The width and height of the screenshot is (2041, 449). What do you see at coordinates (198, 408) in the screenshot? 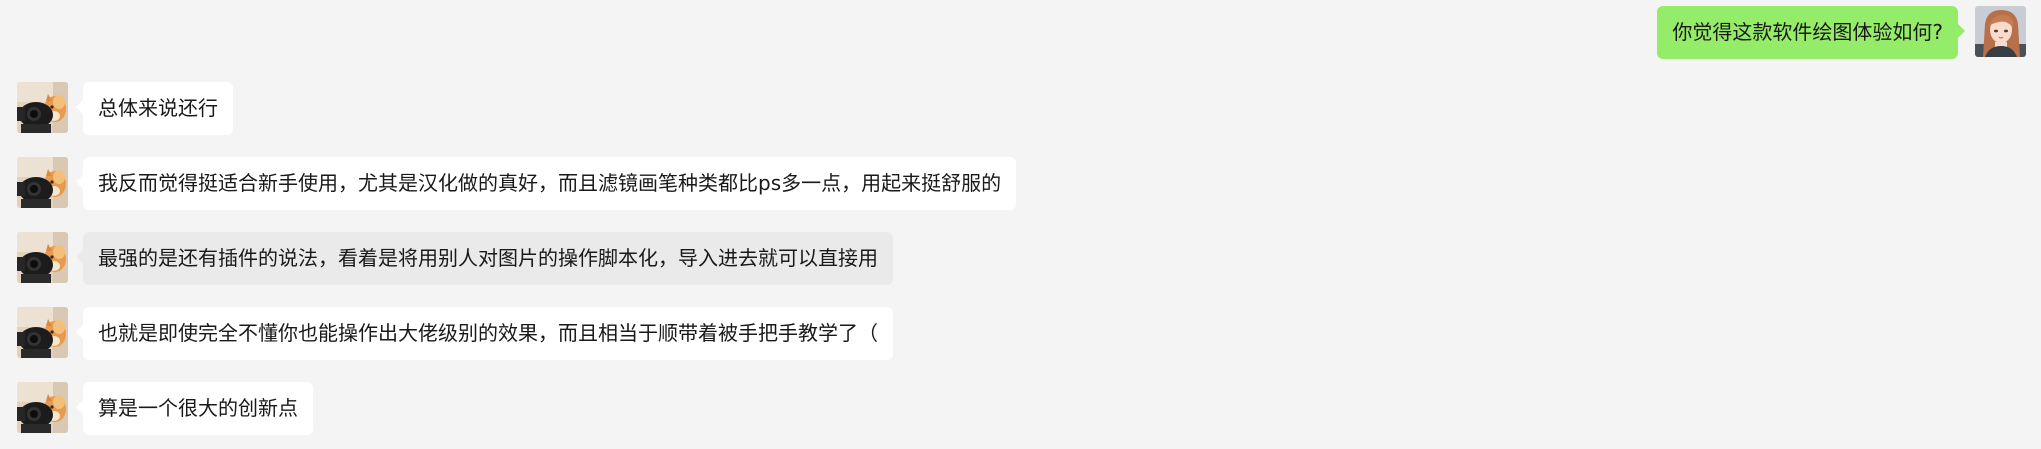
I see `message-text: 算是一个很大的创新点` at bounding box center [198, 408].